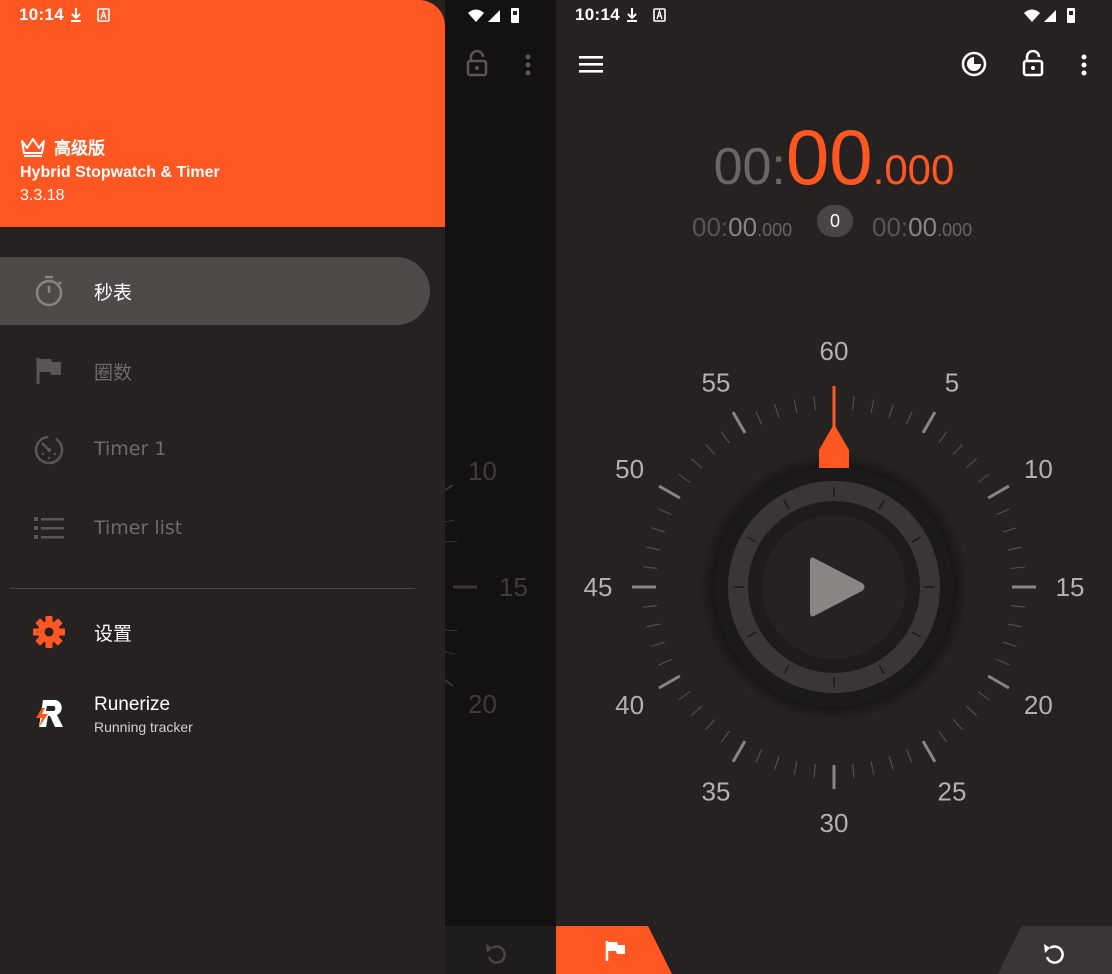  What do you see at coordinates (614, 950) in the screenshot?
I see `lap-flag-button` at bounding box center [614, 950].